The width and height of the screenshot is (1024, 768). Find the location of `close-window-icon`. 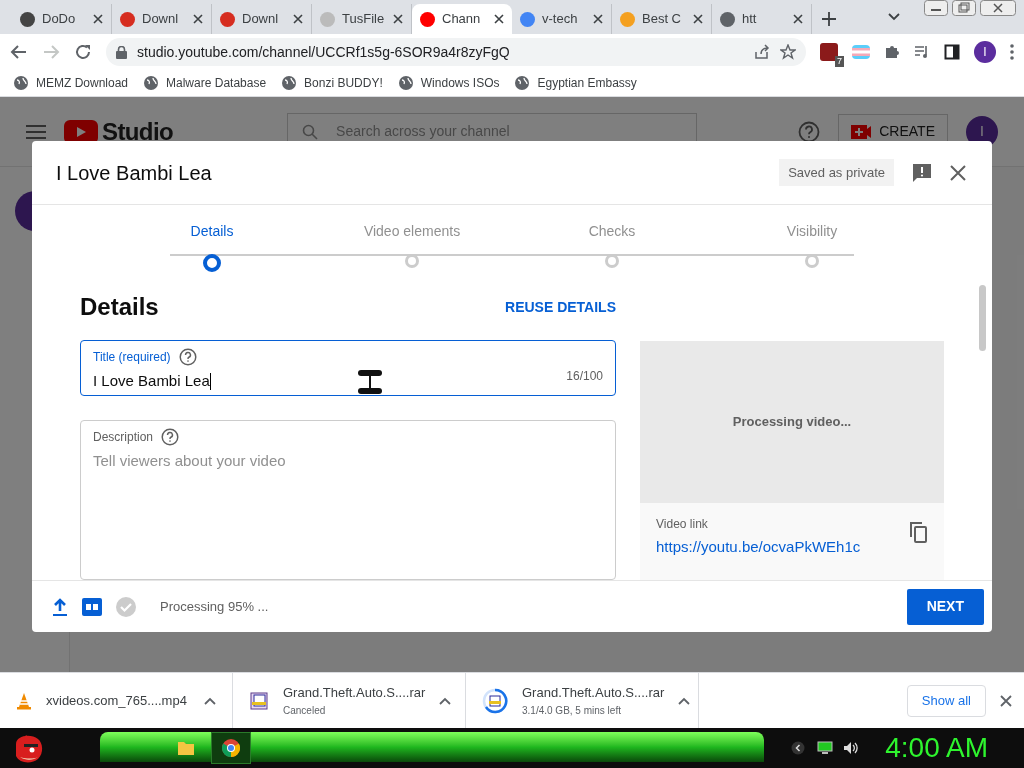

close-window-icon is located at coordinates (998, 8).